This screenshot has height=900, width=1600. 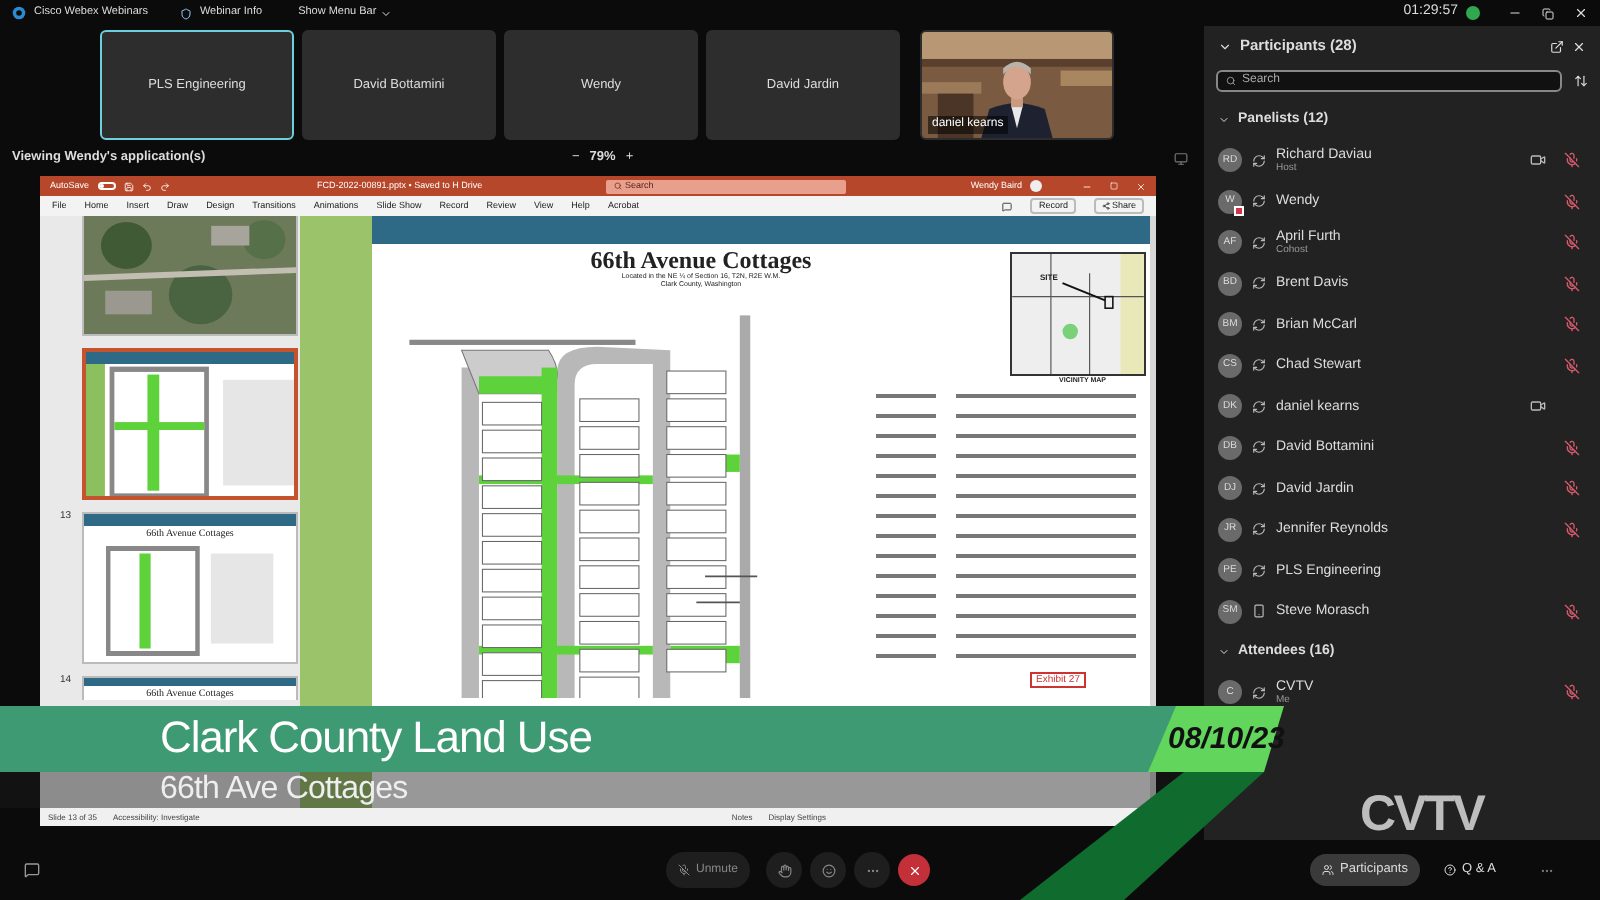 I want to click on shield-icon, so click(x=185, y=13).